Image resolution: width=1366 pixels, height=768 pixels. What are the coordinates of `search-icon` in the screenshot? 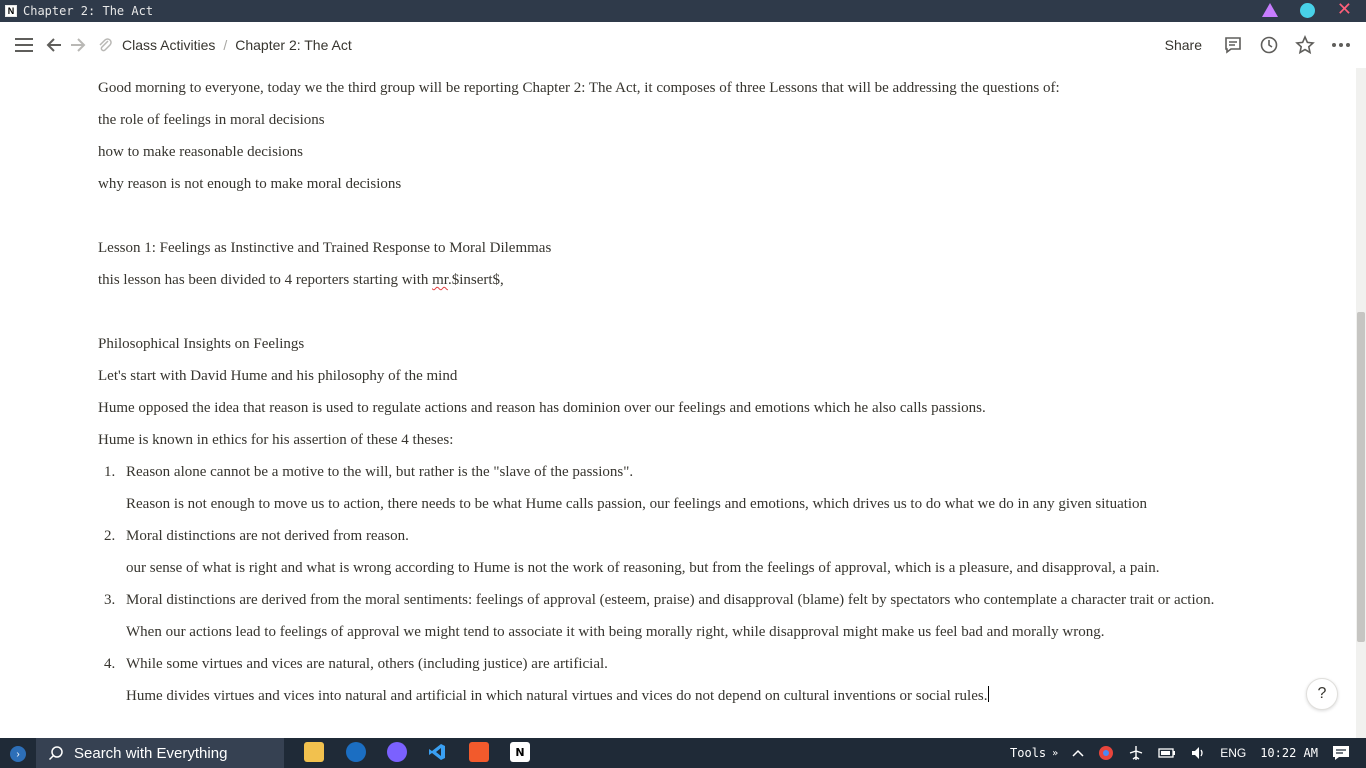 It's located at (55, 753).